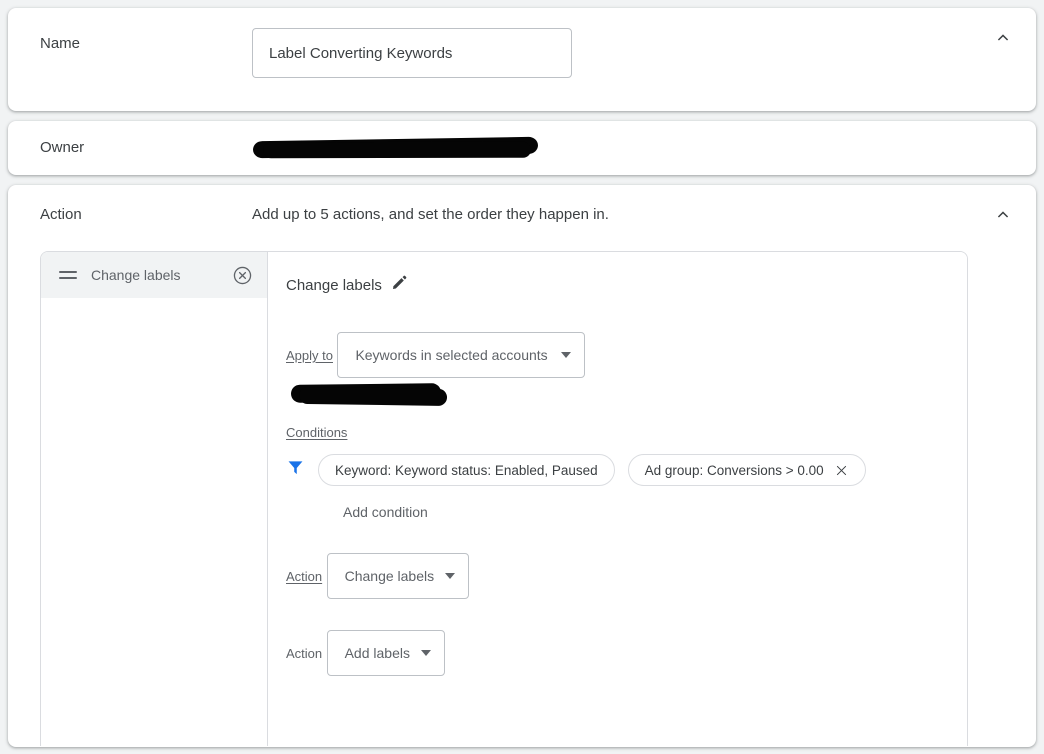 Image resolution: width=1044 pixels, height=754 pixels. Describe the element at coordinates (626, 285) in the screenshot. I see `detail-title-row: Change labels` at that location.